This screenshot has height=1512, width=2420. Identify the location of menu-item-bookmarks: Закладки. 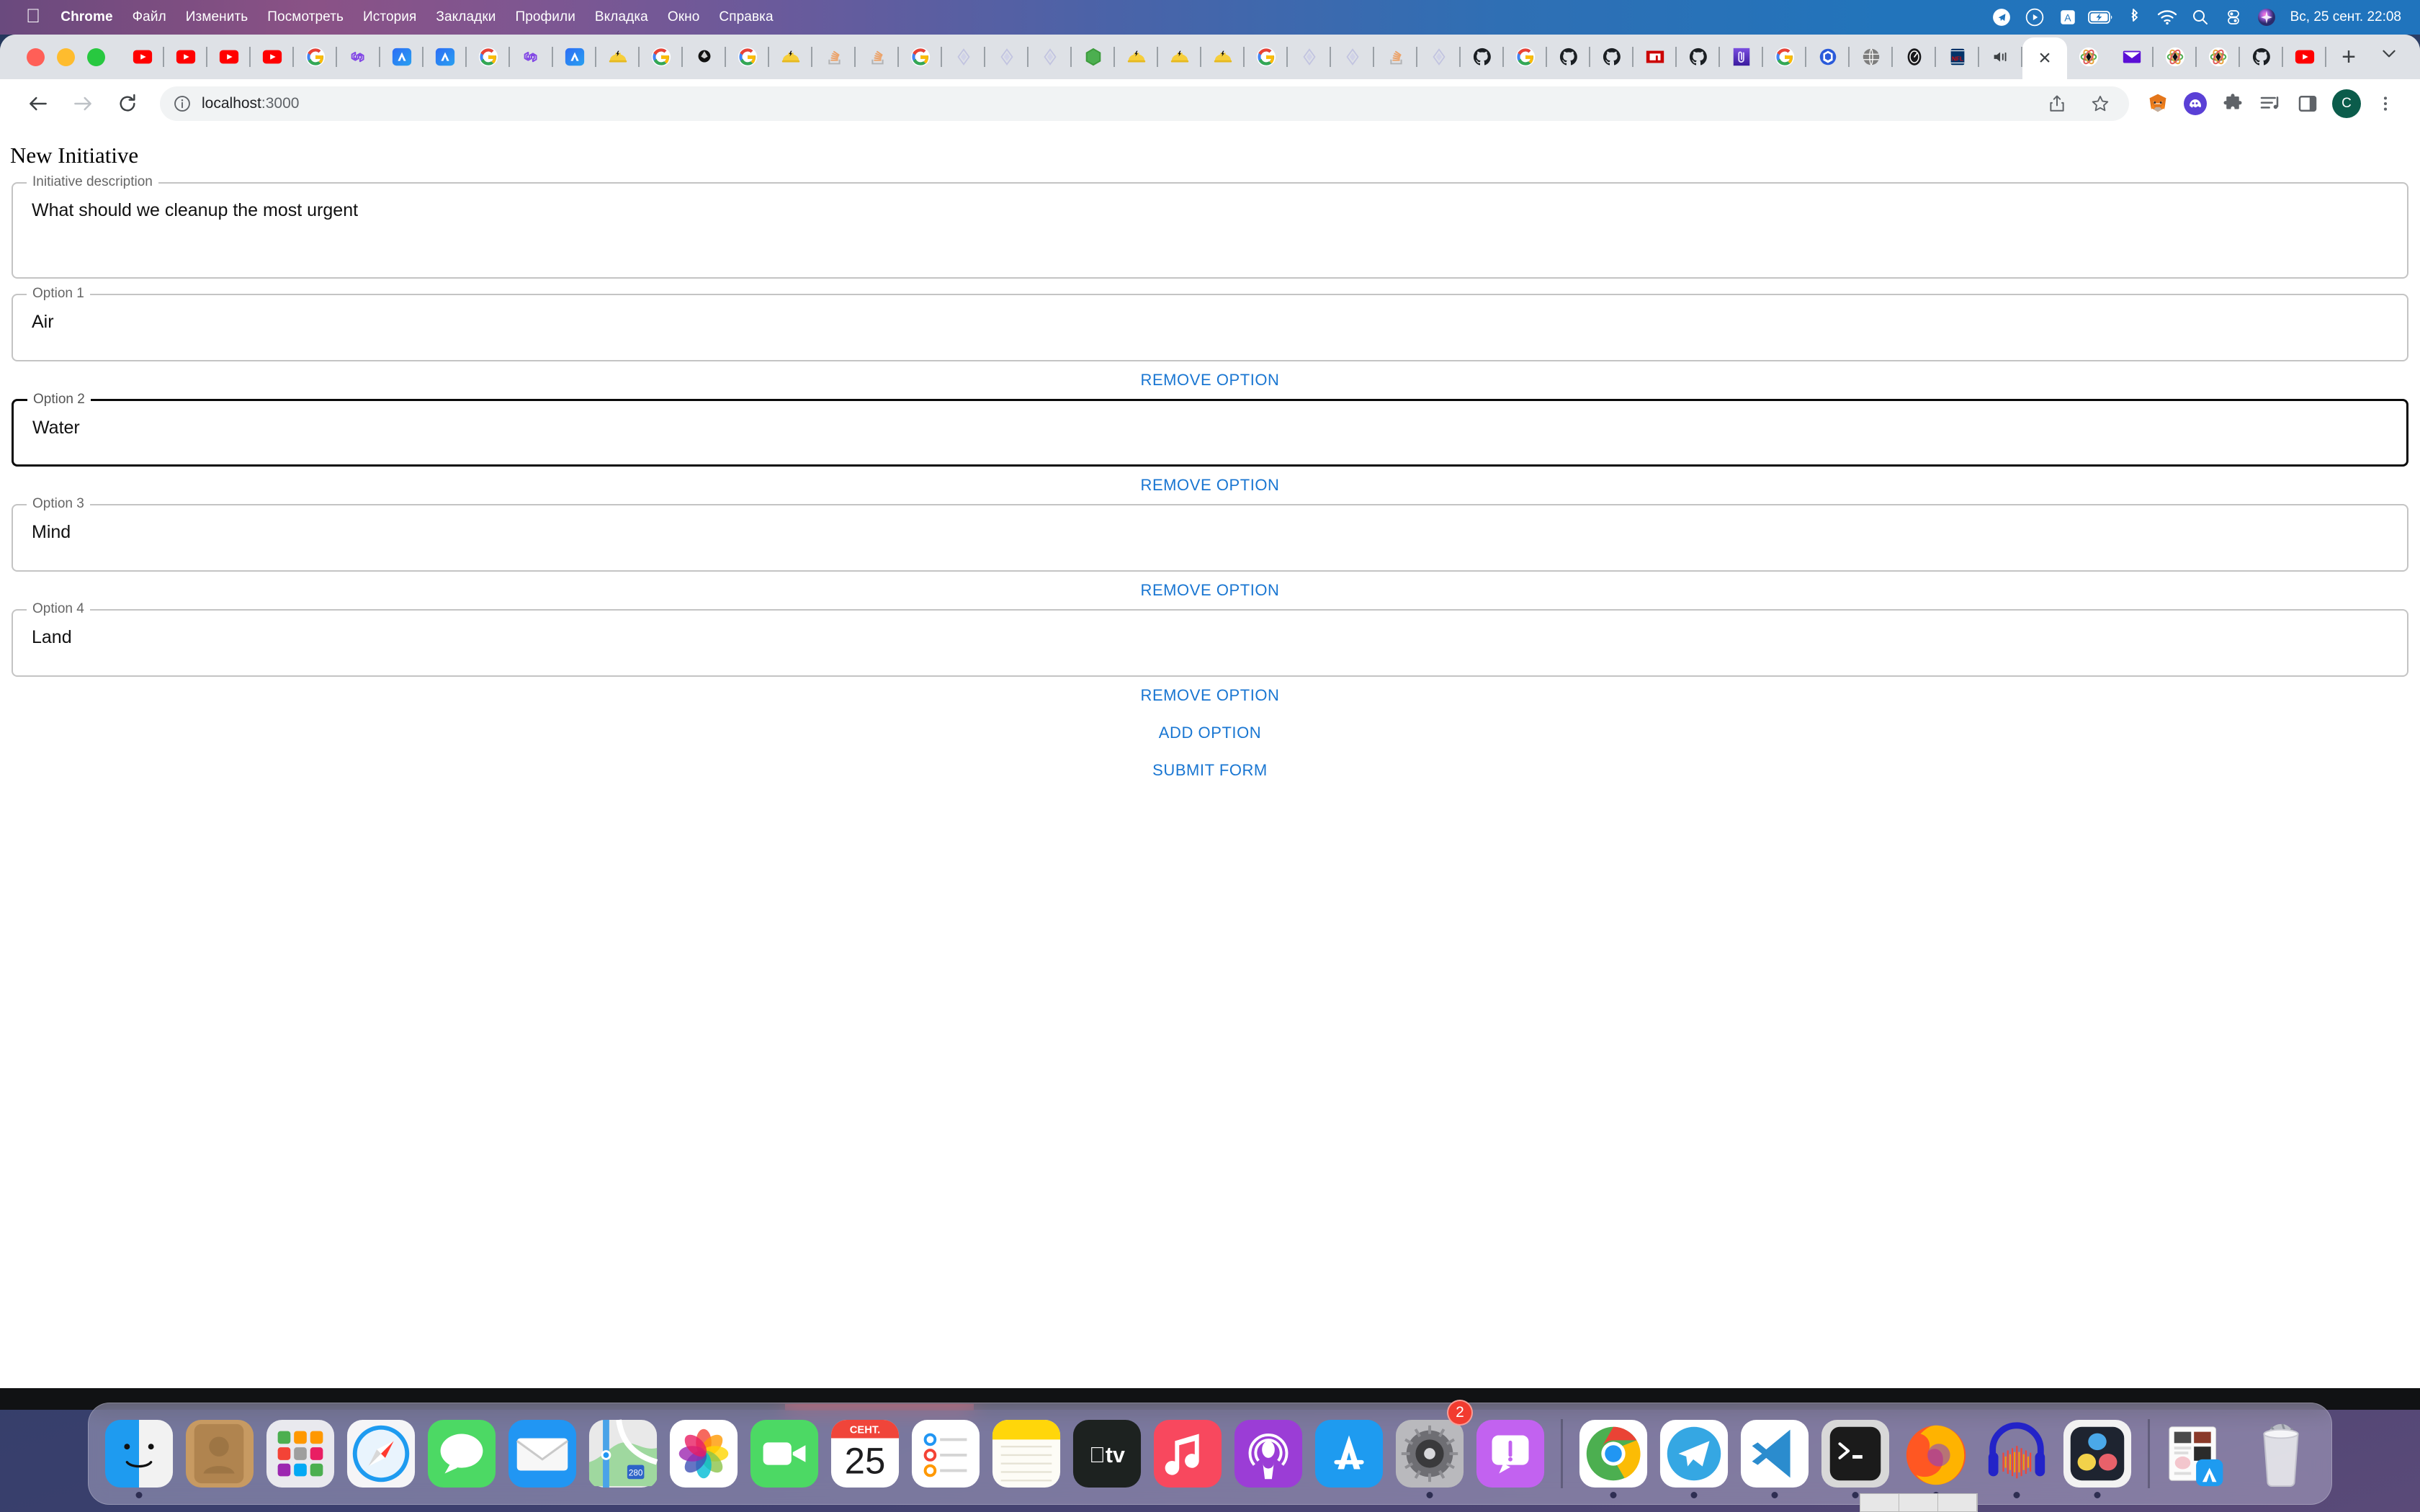
(466, 17).